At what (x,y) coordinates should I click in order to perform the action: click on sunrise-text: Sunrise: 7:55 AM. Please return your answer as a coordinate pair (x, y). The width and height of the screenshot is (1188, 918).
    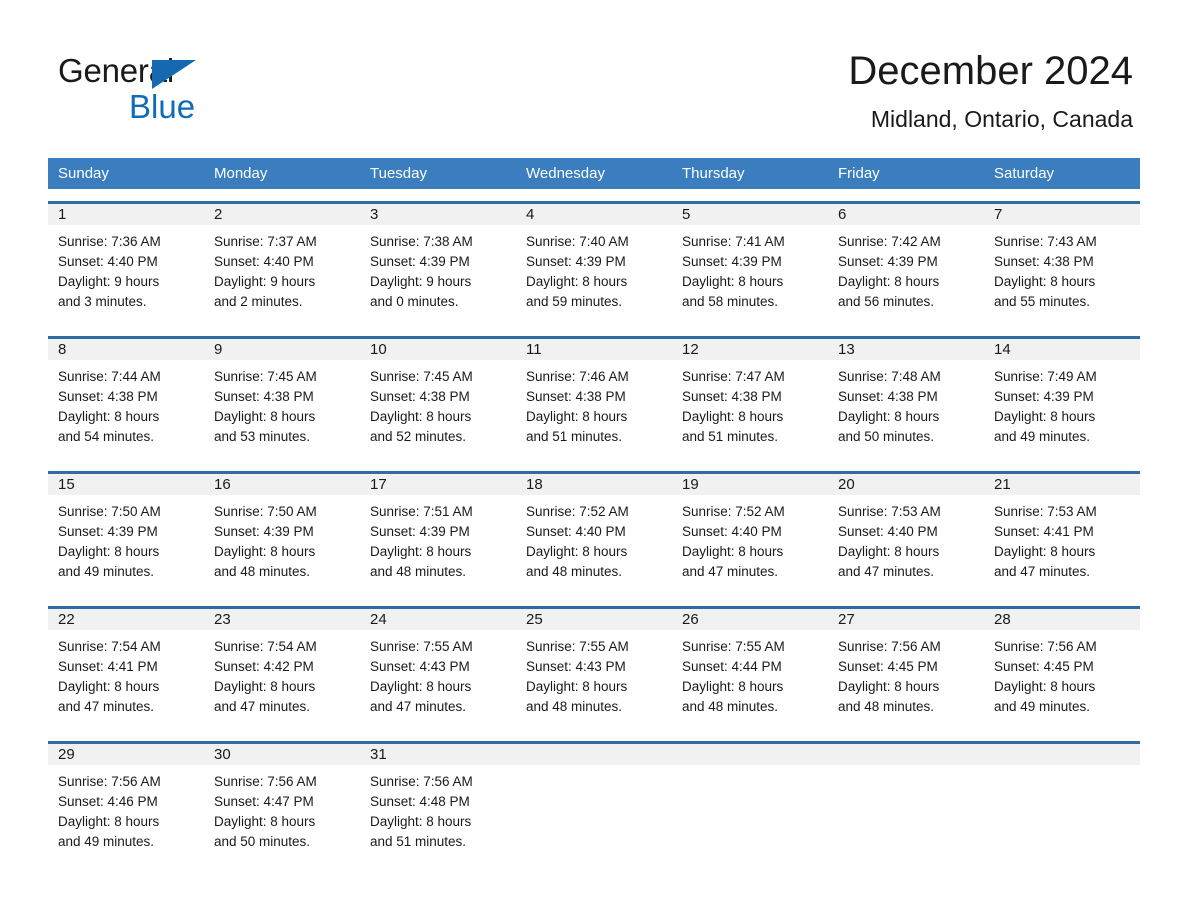
    Looking at the image, I should click on (577, 646).